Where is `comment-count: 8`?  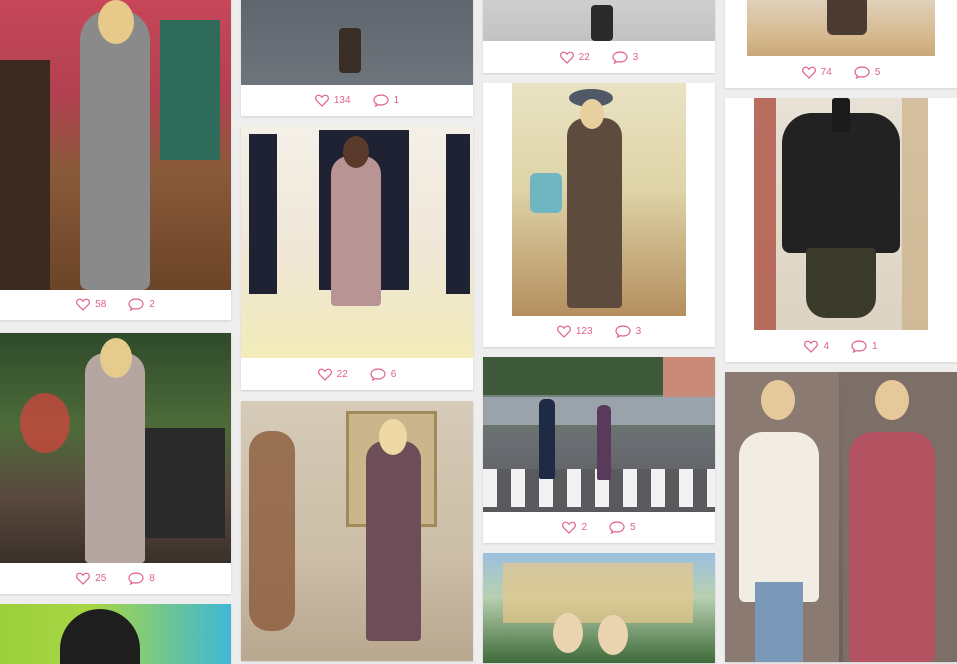 comment-count: 8 is located at coordinates (152, 578).